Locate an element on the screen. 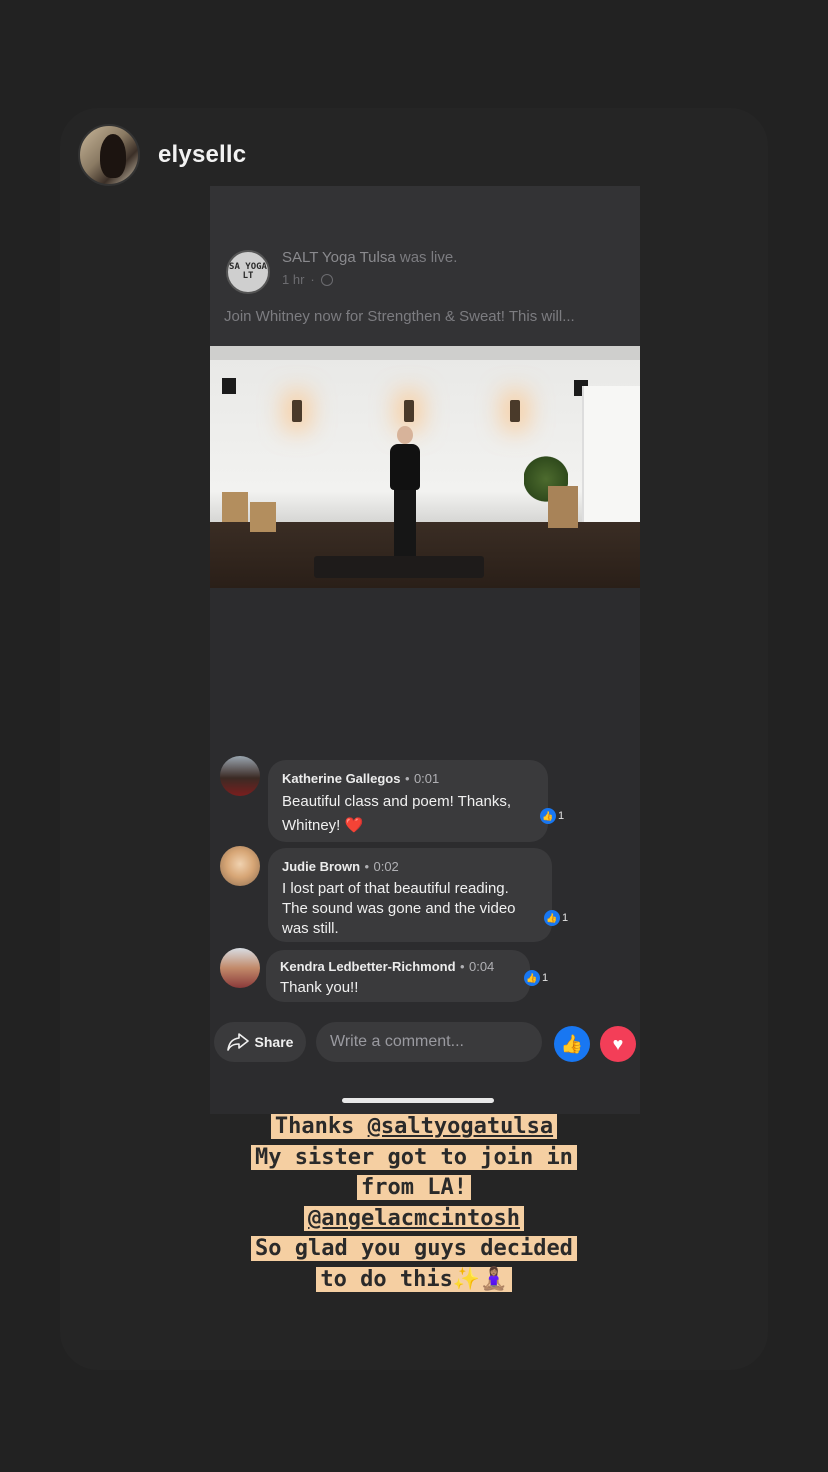 This screenshot has height=1472, width=828. instructor-head is located at coordinates (405, 435).